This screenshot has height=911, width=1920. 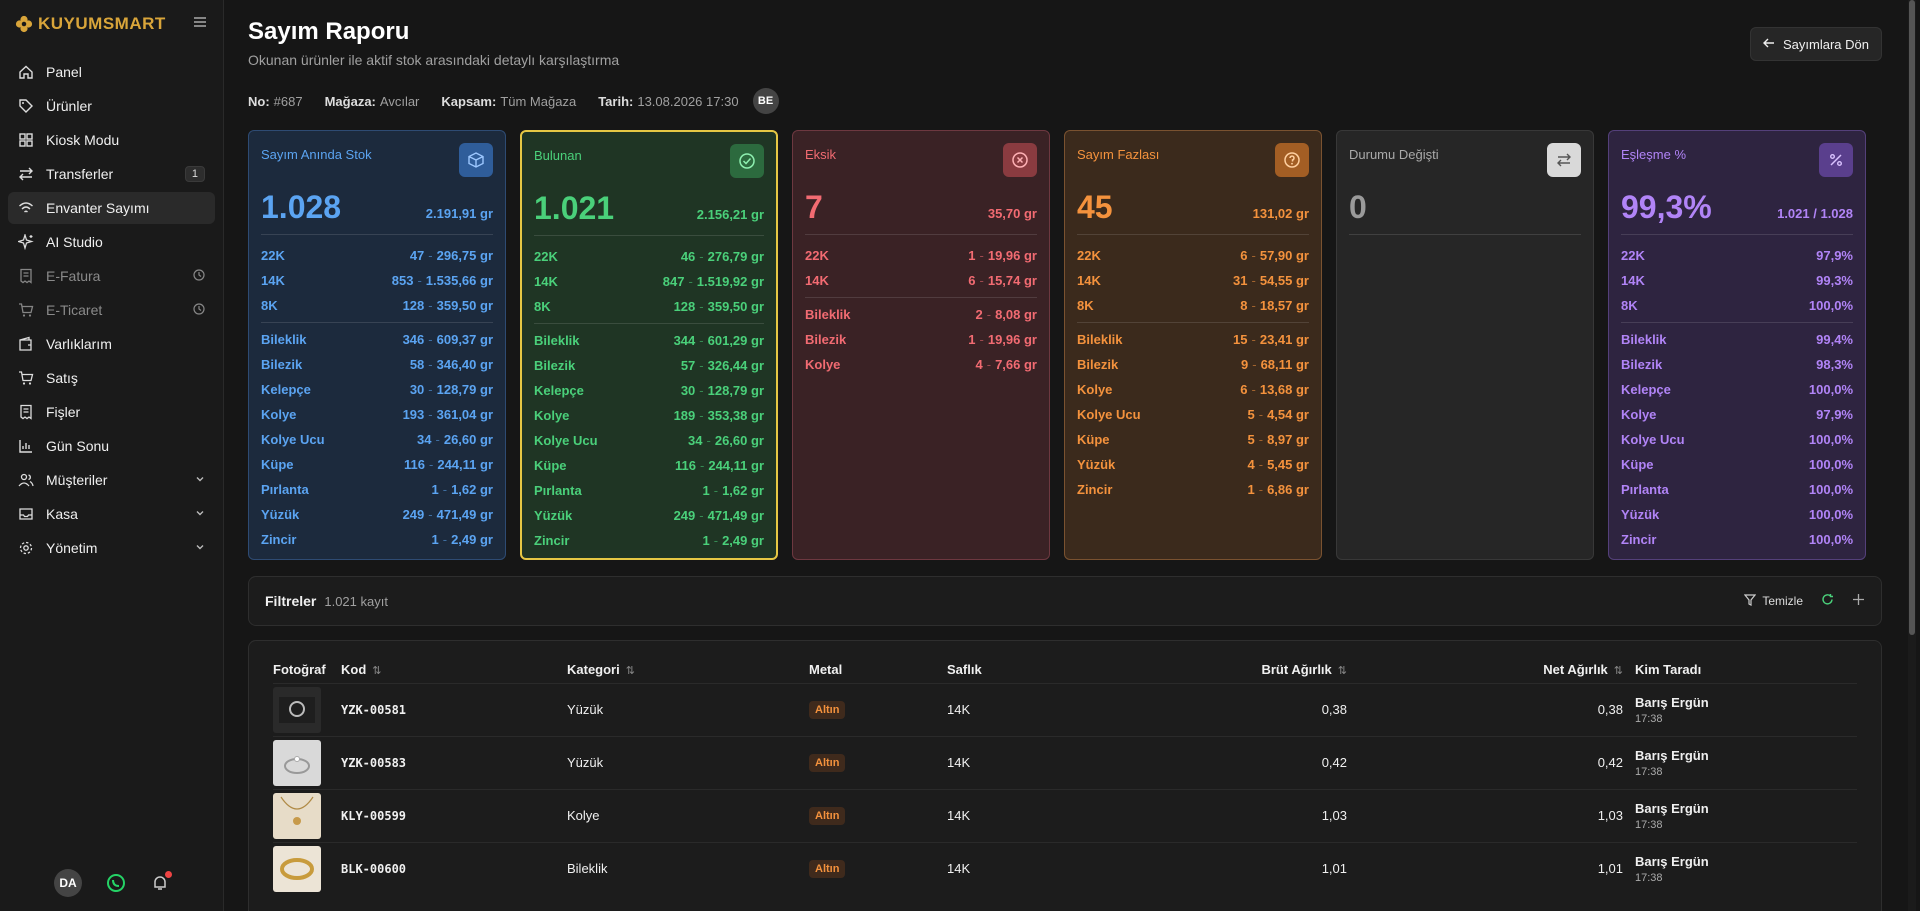 What do you see at coordinates (1244, 364) in the screenshot?
I see `row-count: 9` at bounding box center [1244, 364].